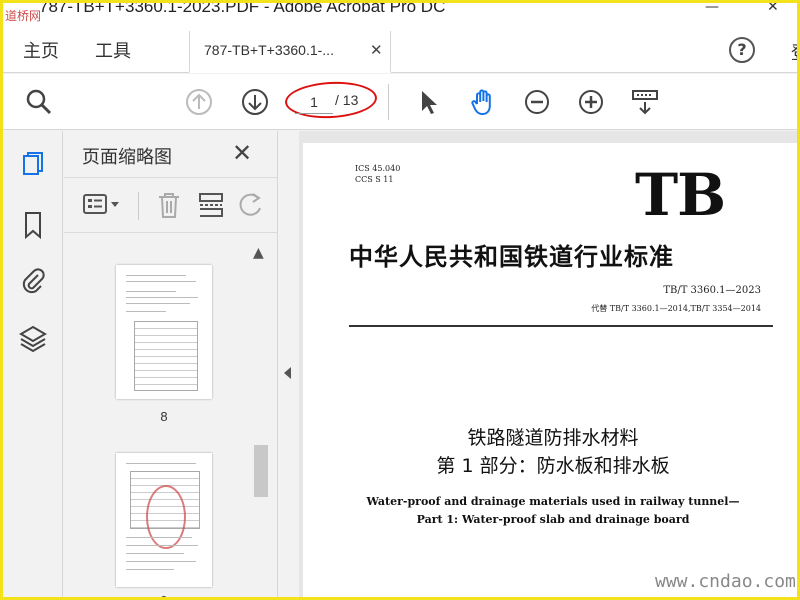  What do you see at coordinates (113, 50) in the screenshot?
I see `menu-tools: 工具` at bounding box center [113, 50].